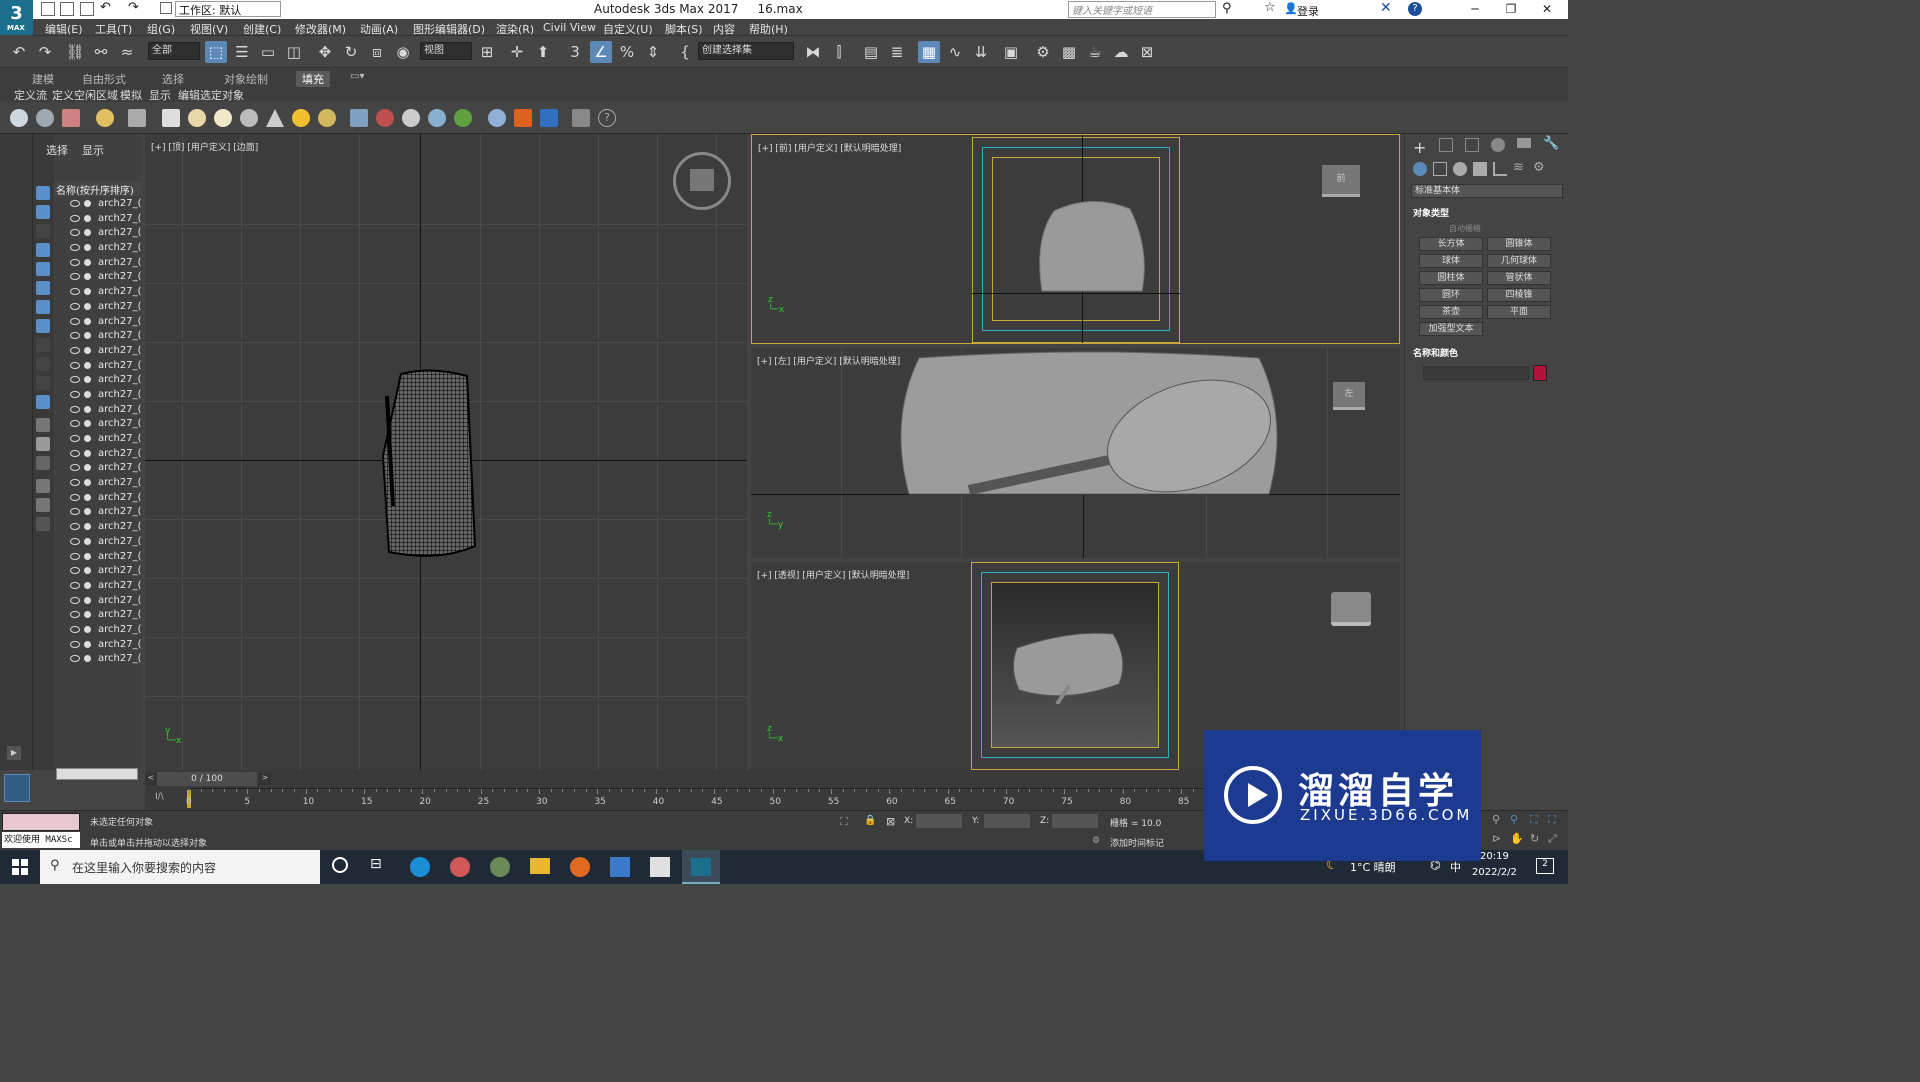  What do you see at coordinates (228, 9) in the screenshot?
I see `workspace-dropdown: 工作区: 默认` at bounding box center [228, 9].